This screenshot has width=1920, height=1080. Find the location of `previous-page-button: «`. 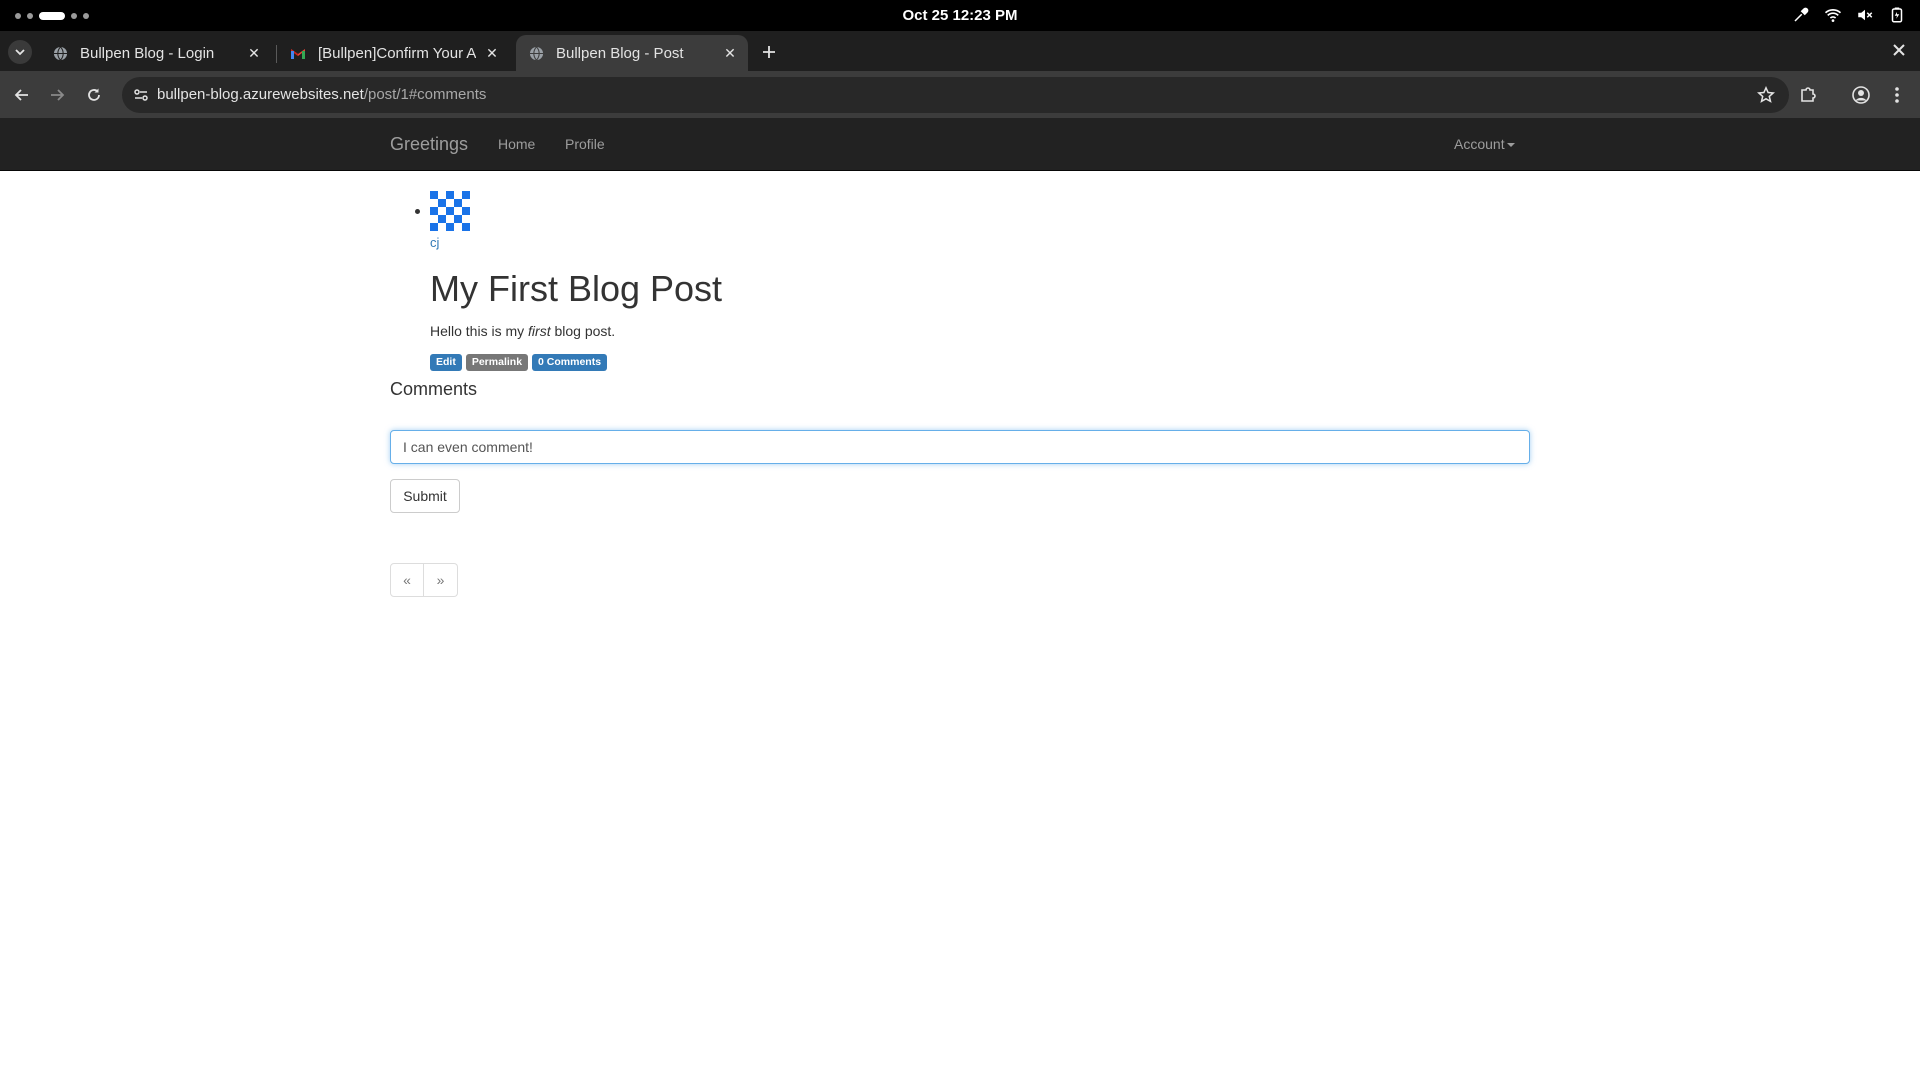

previous-page-button: « is located at coordinates (407, 580).